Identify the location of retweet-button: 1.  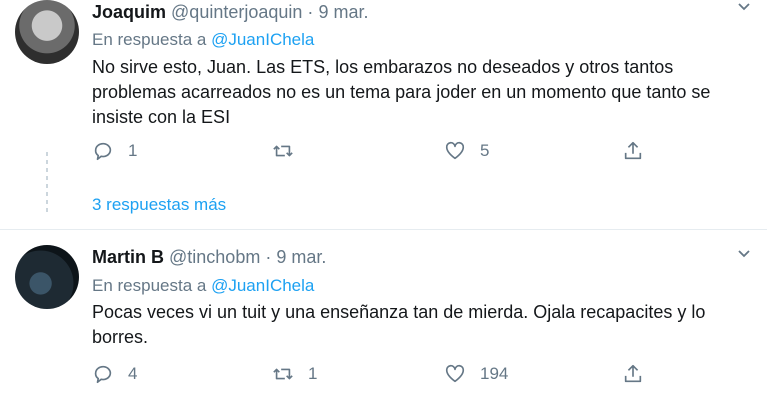
(294, 374).